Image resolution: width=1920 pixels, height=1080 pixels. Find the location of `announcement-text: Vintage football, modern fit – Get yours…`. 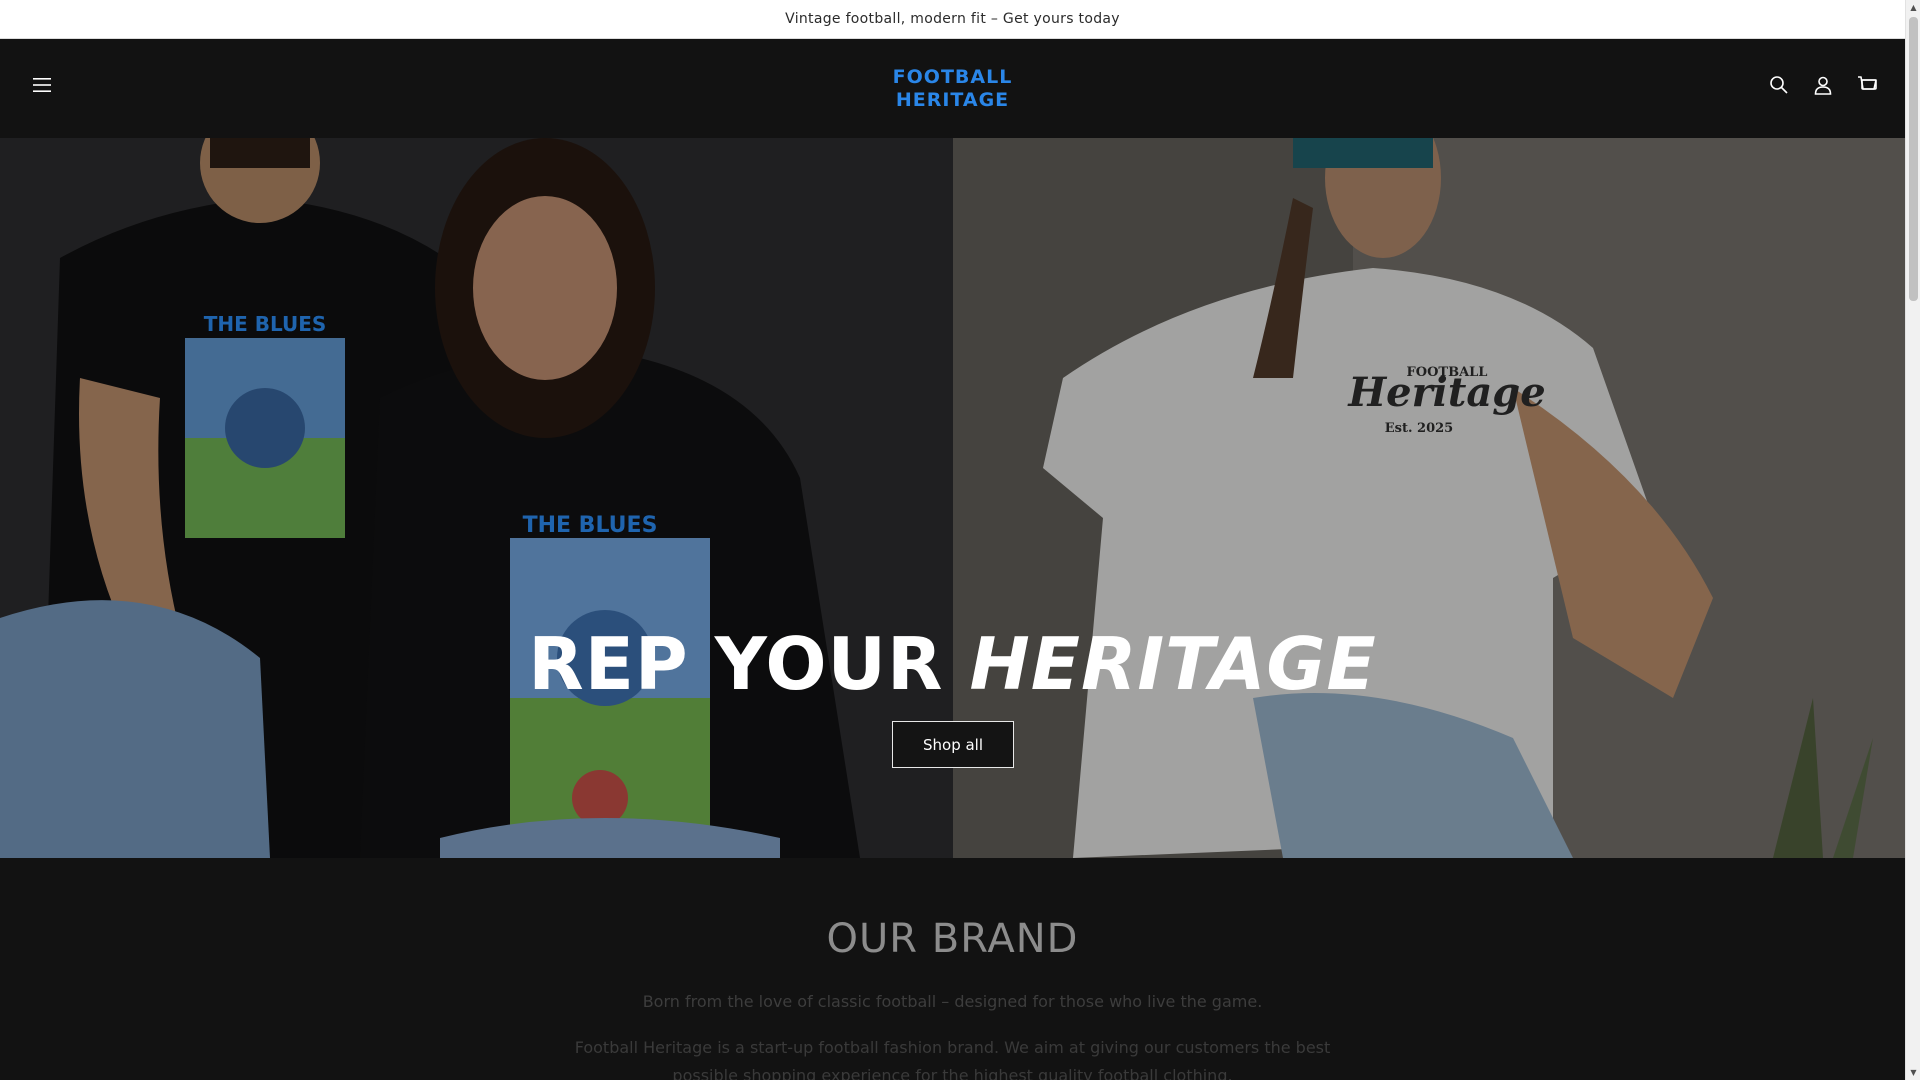

announcement-text: Vintage football, modern fit – Get yours… is located at coordinates (952, 19).